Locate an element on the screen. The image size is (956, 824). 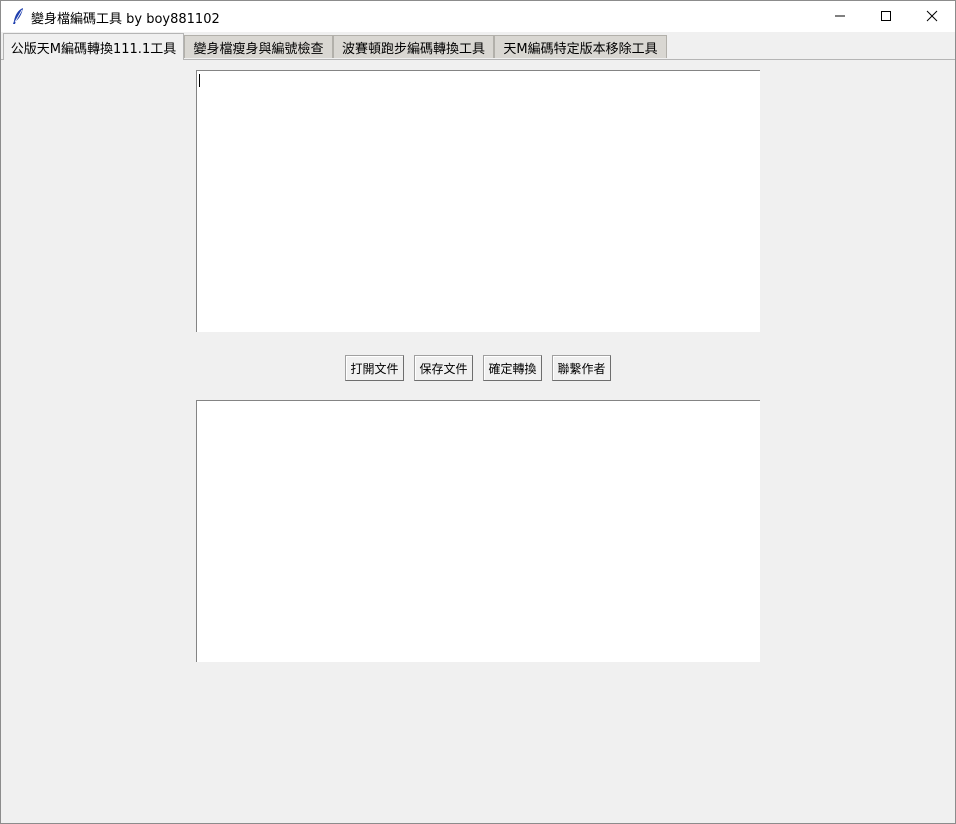
text-caret is located at coordinates (199, 80).